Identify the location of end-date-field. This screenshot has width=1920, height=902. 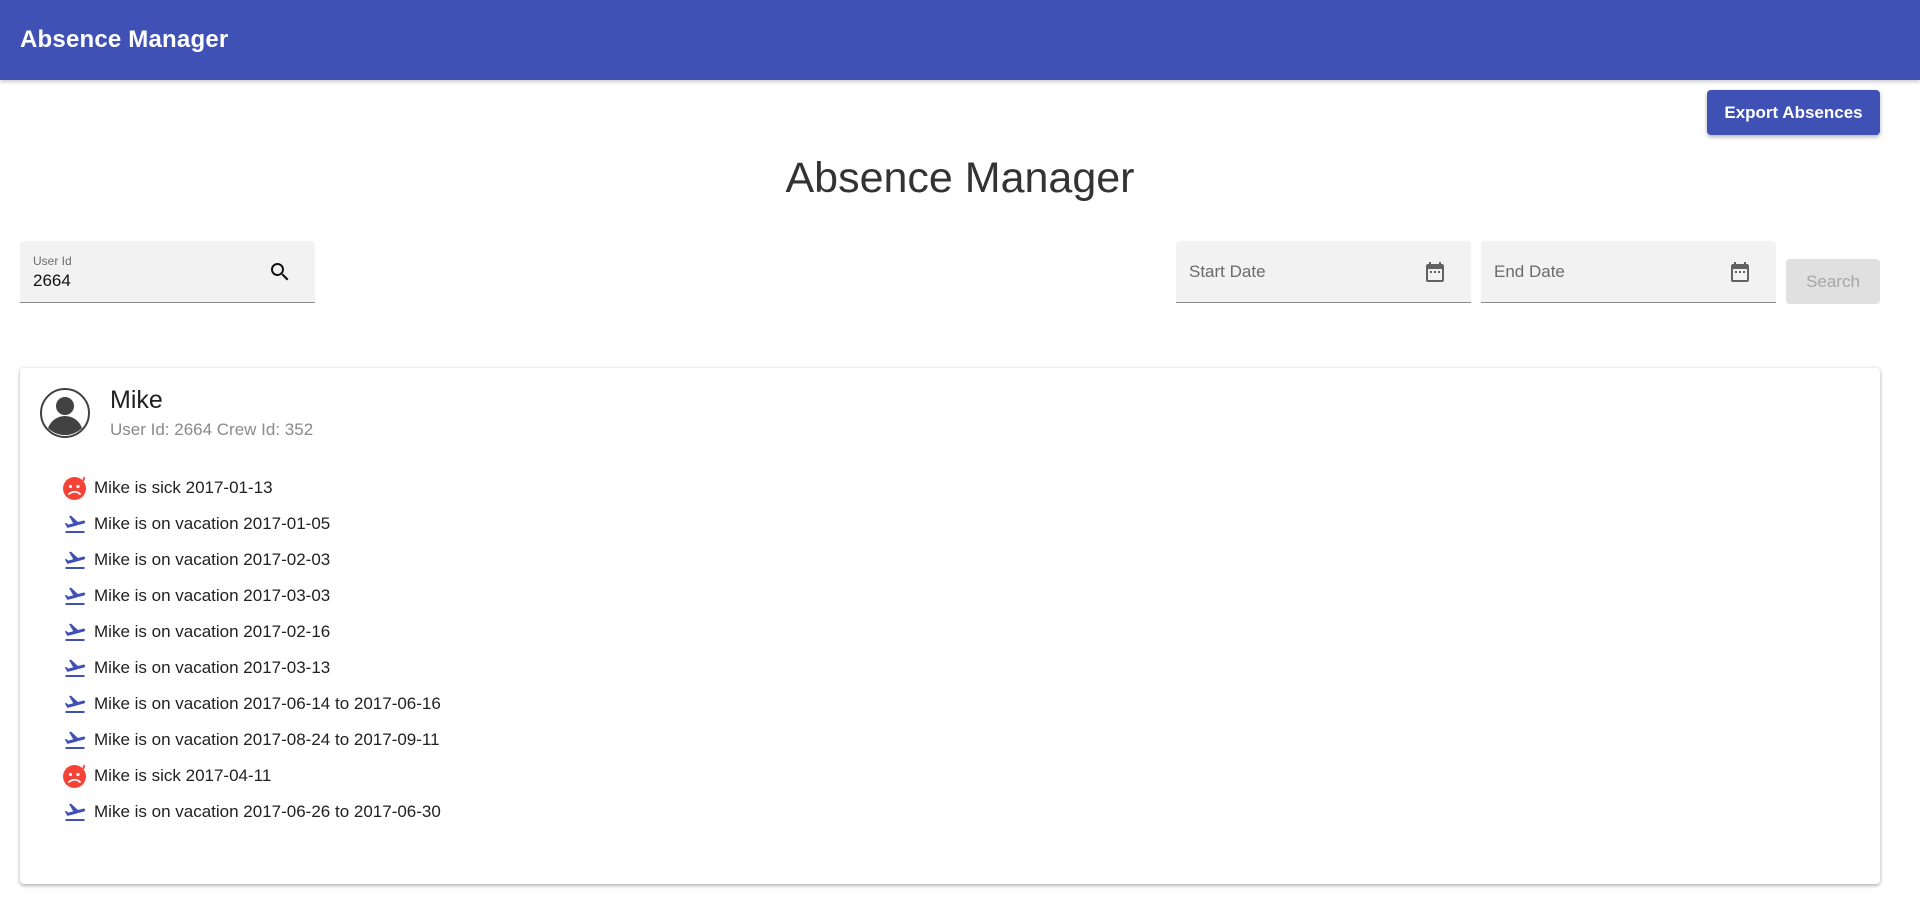
(1628, 272).